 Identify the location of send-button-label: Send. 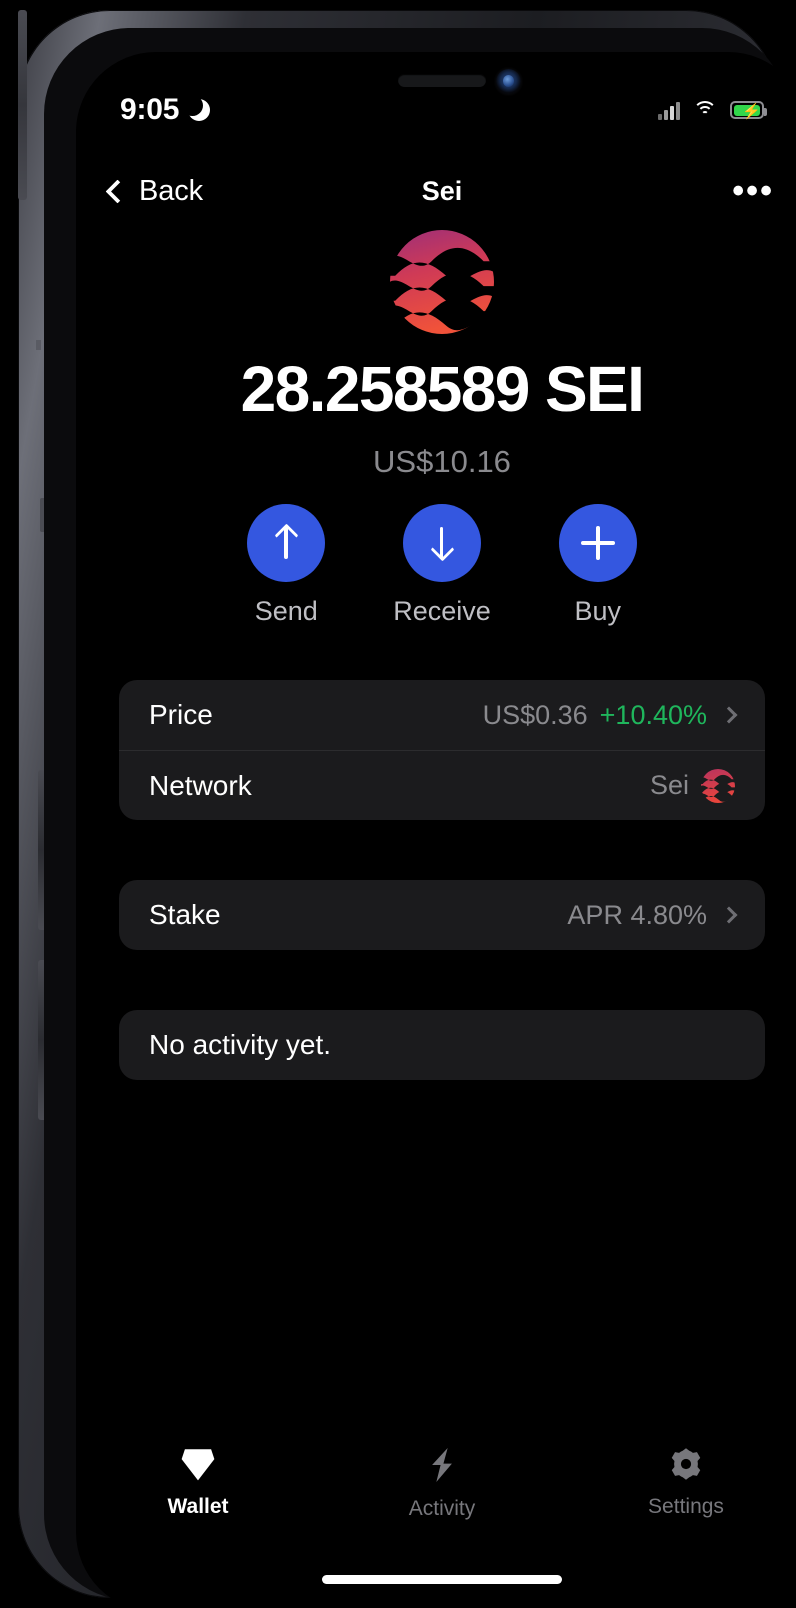
(286, 611).